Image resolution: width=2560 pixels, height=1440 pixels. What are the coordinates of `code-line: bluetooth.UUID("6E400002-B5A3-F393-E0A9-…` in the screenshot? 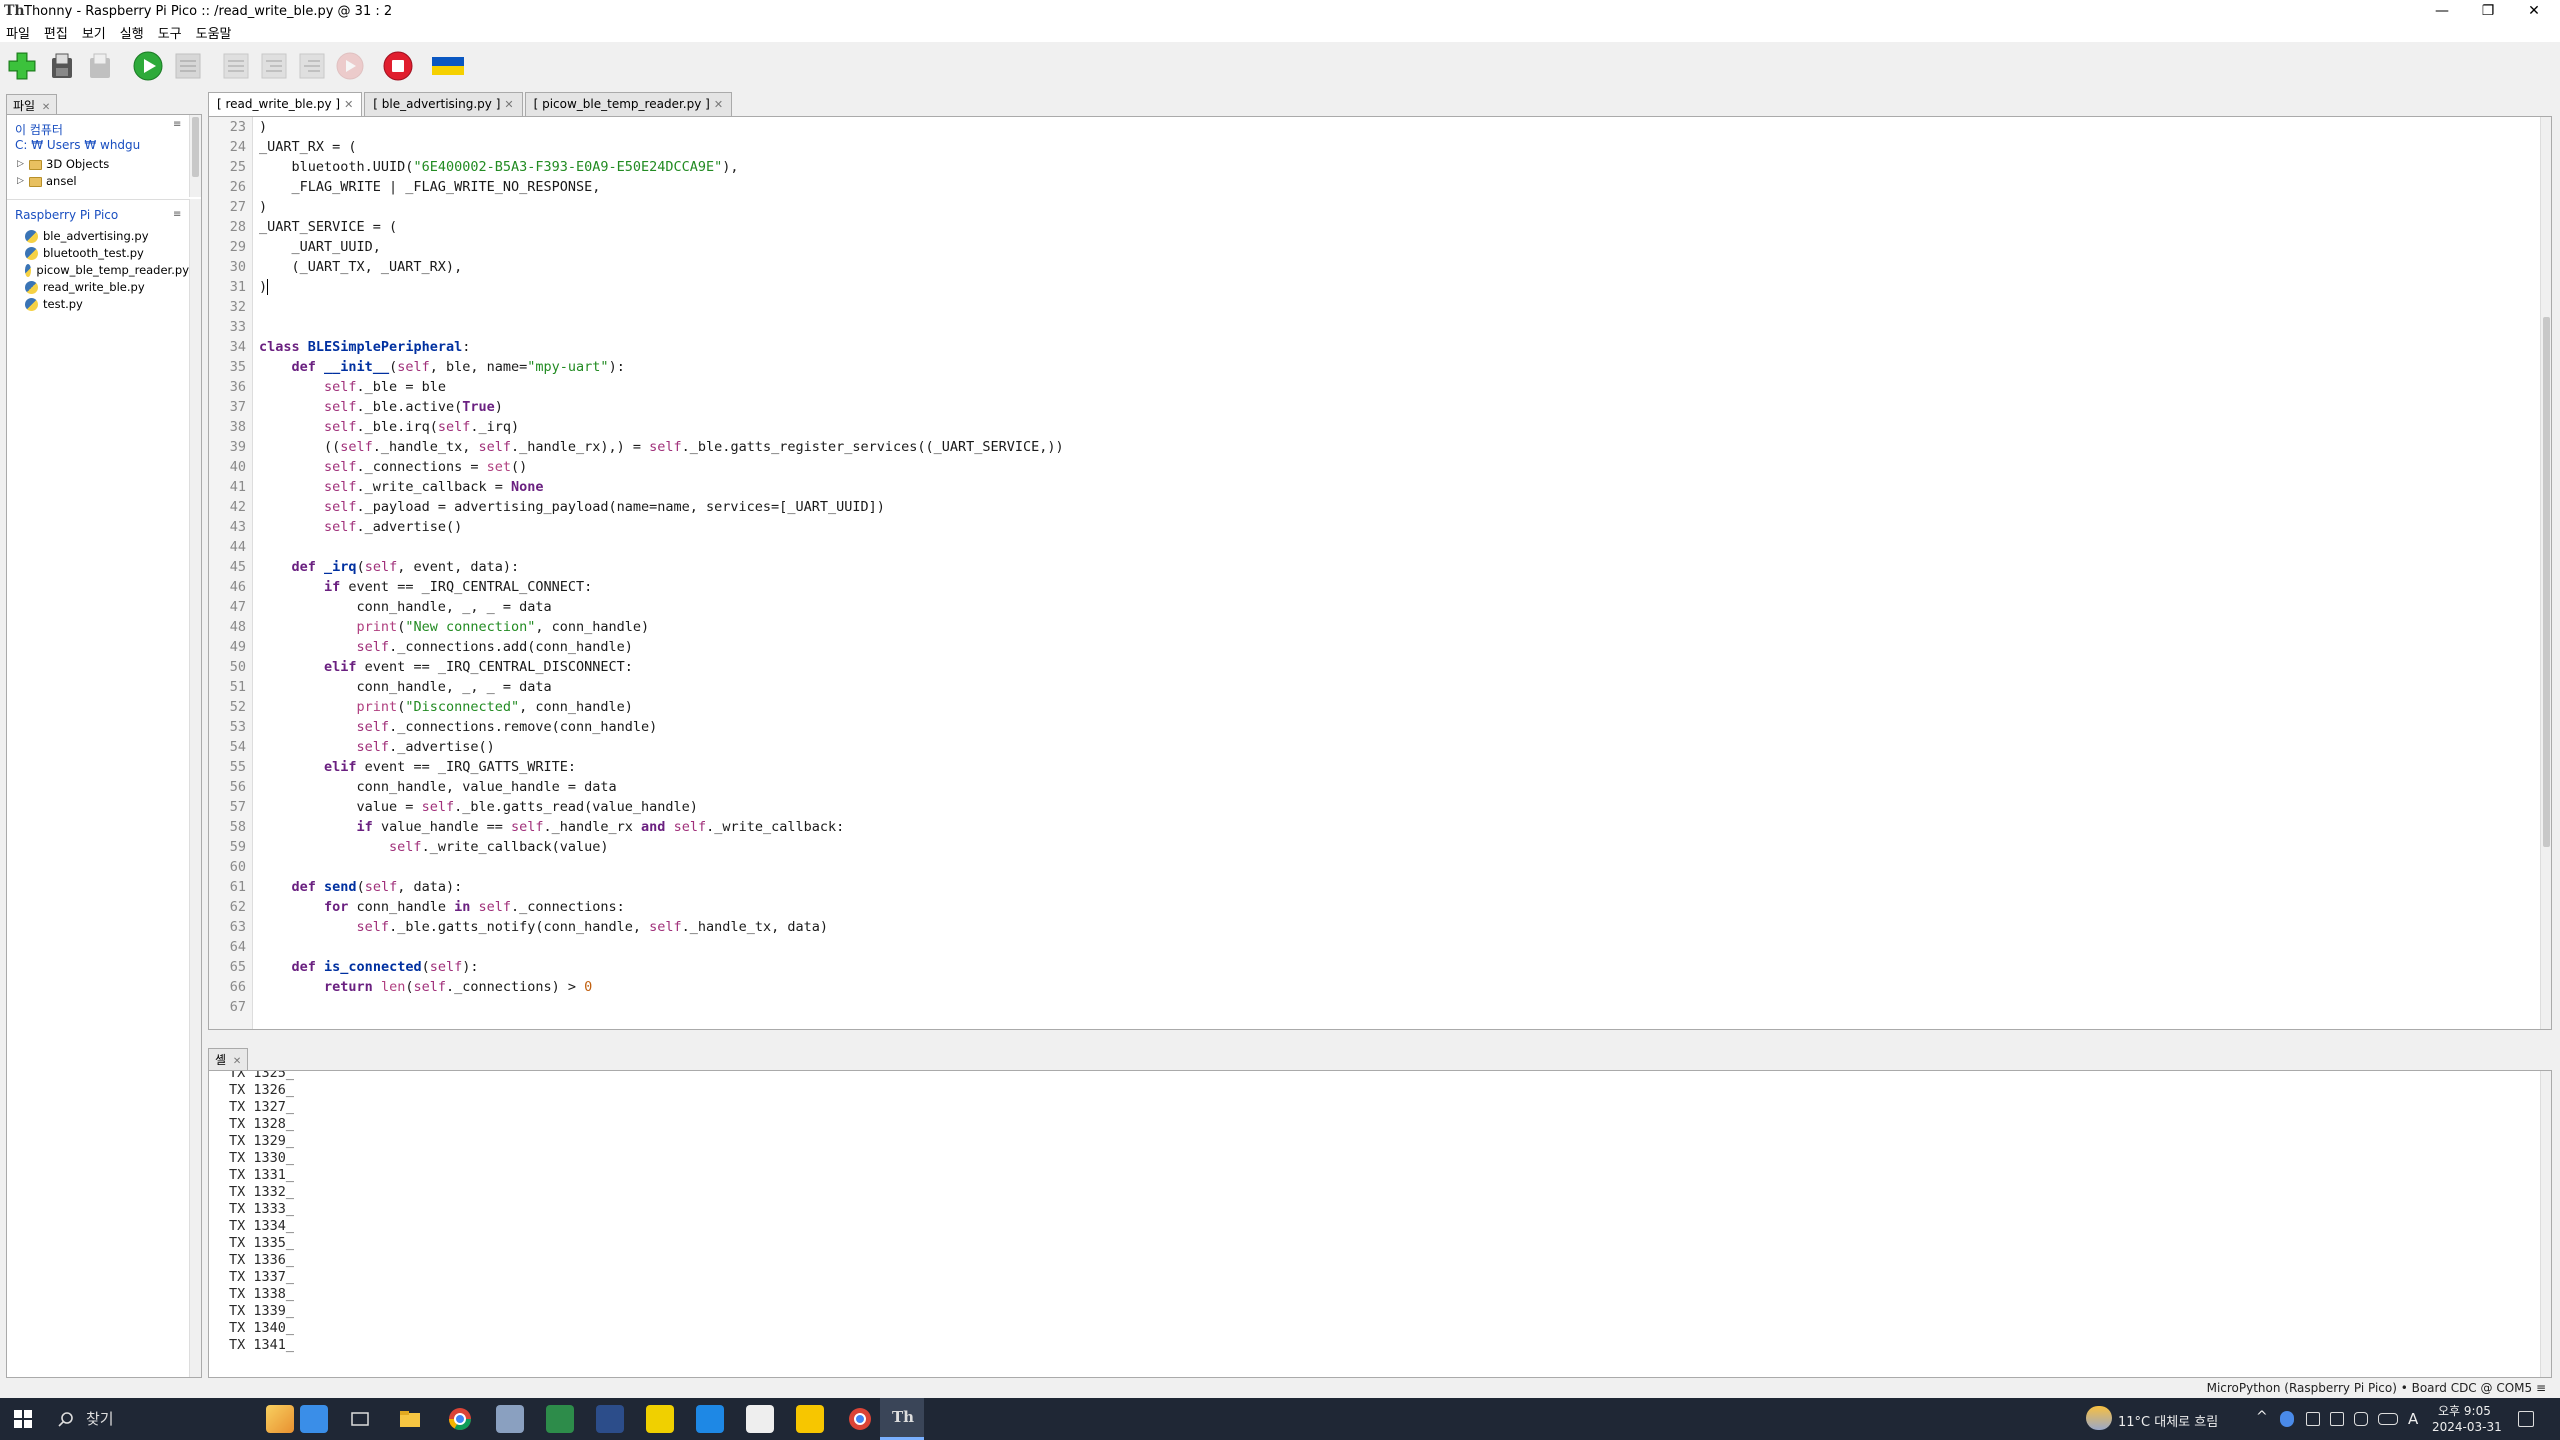 It's located at (661, 167).